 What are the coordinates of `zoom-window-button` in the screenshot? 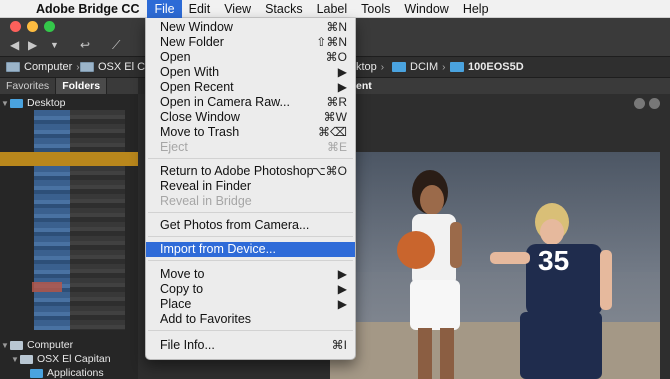 It's located at (49, 26).